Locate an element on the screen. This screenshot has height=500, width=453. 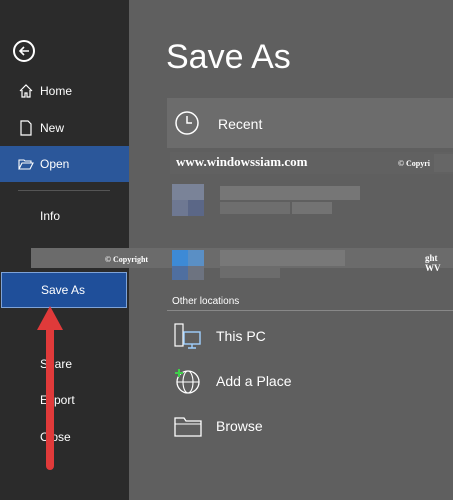
this-pc-icon is located at coordinates (188, 336).